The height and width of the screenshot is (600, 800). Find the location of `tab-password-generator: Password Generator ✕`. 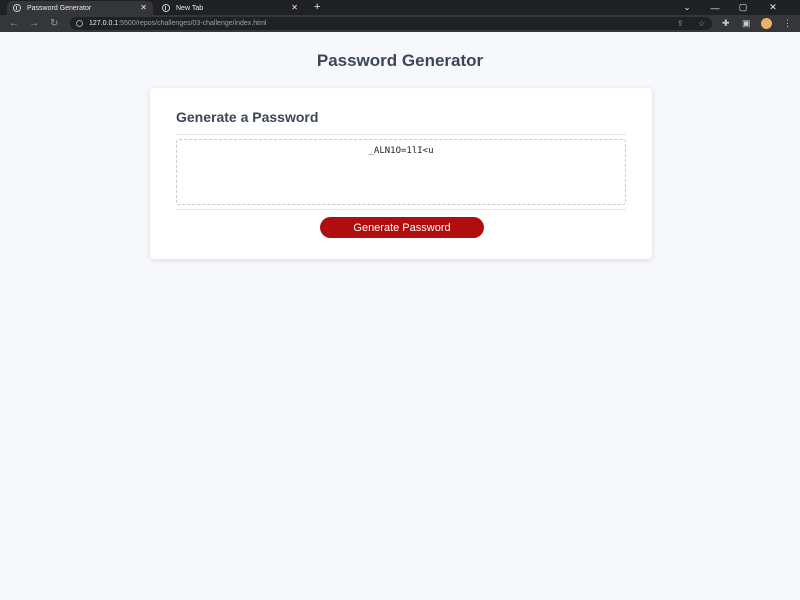

tab-password-generator: Password Generator ✕ is located at coordinates (80, 8).